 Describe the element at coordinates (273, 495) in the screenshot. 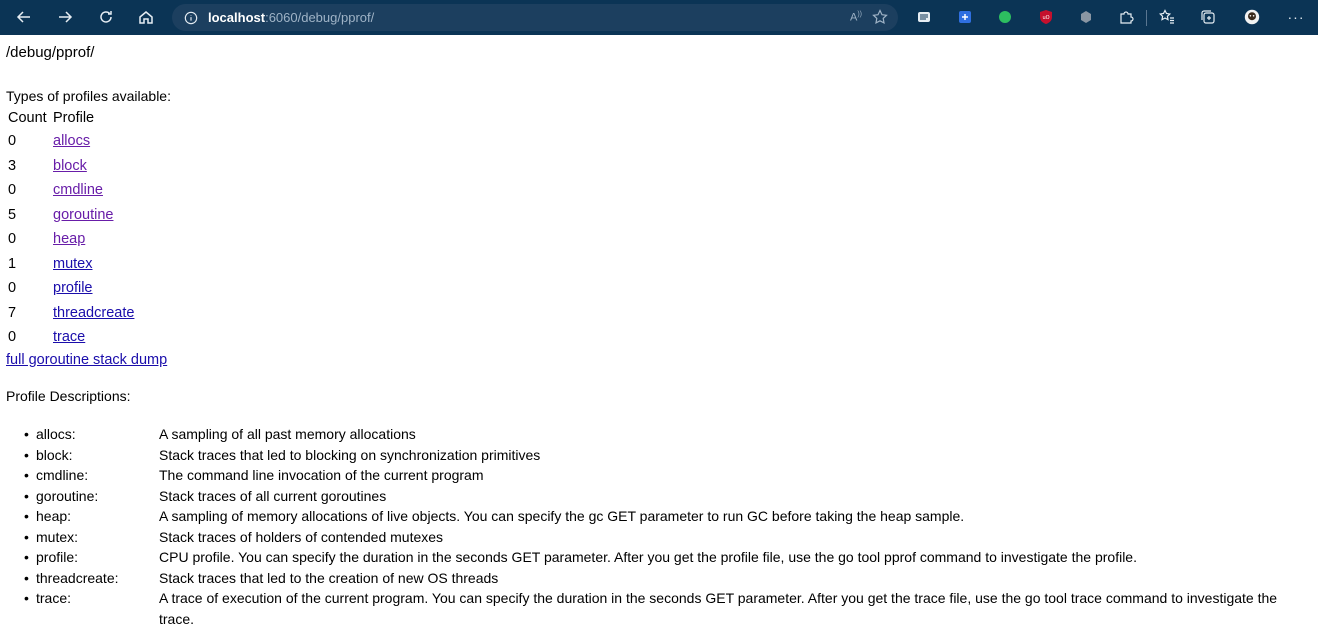

I see `description-text: Stack traces of all current goroutines` at that location.